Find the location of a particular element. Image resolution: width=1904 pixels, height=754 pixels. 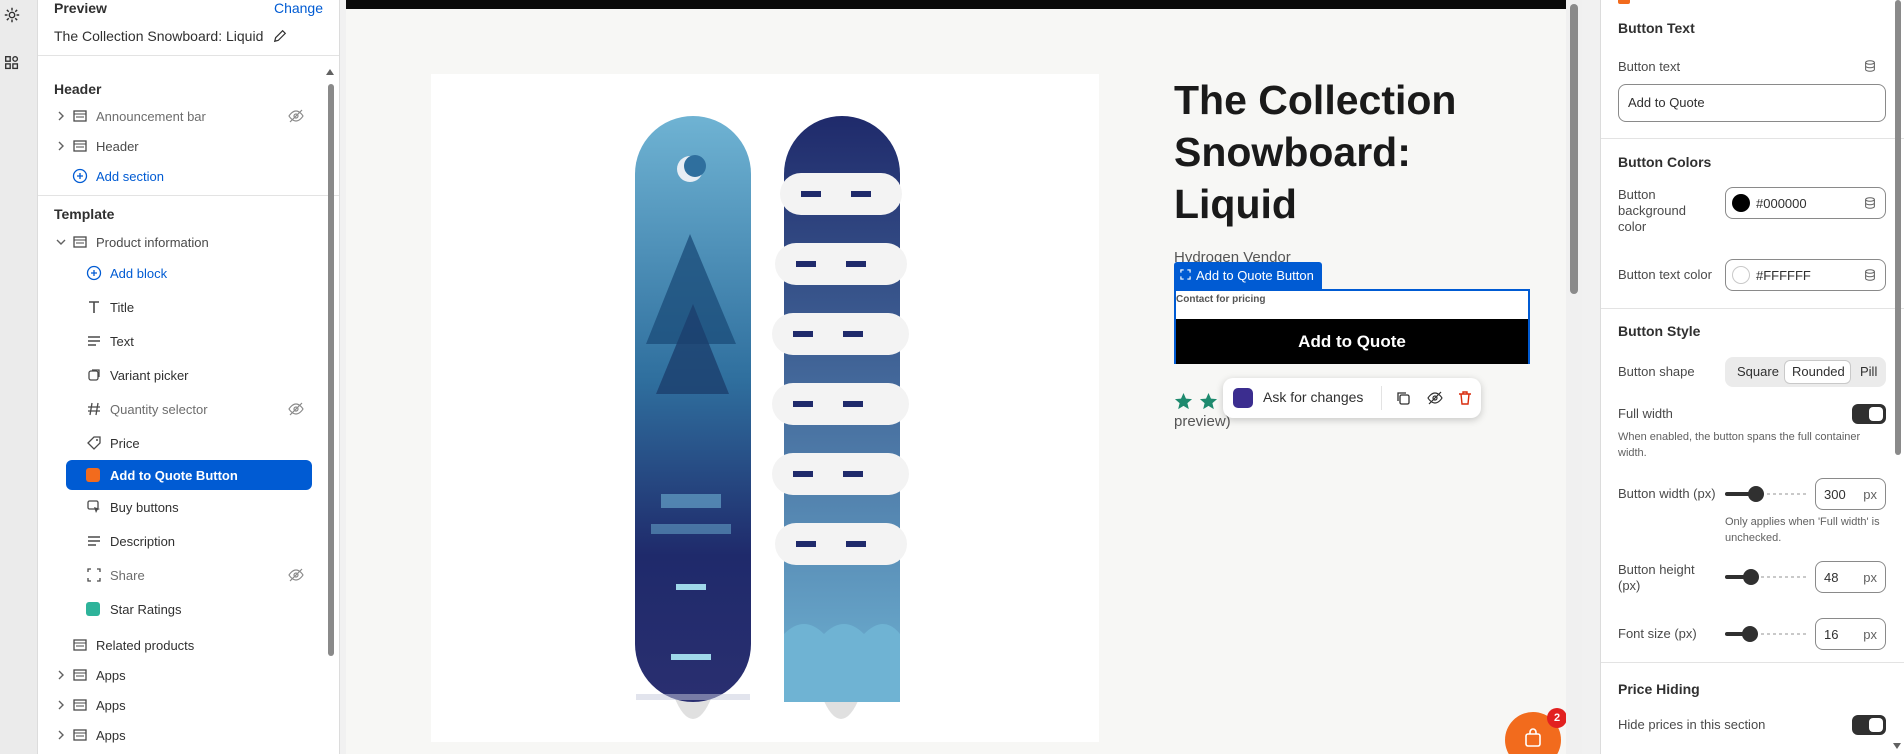

selected-block-tag: Add to Quote Button is located at coordinates (1248, 275).